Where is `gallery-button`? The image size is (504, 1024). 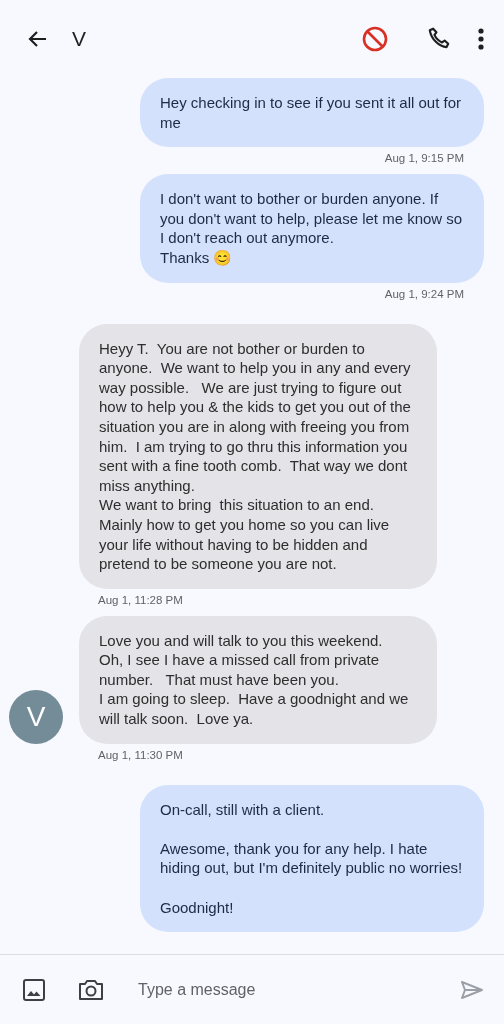
gallery-button is located at coordinates (34, 989).